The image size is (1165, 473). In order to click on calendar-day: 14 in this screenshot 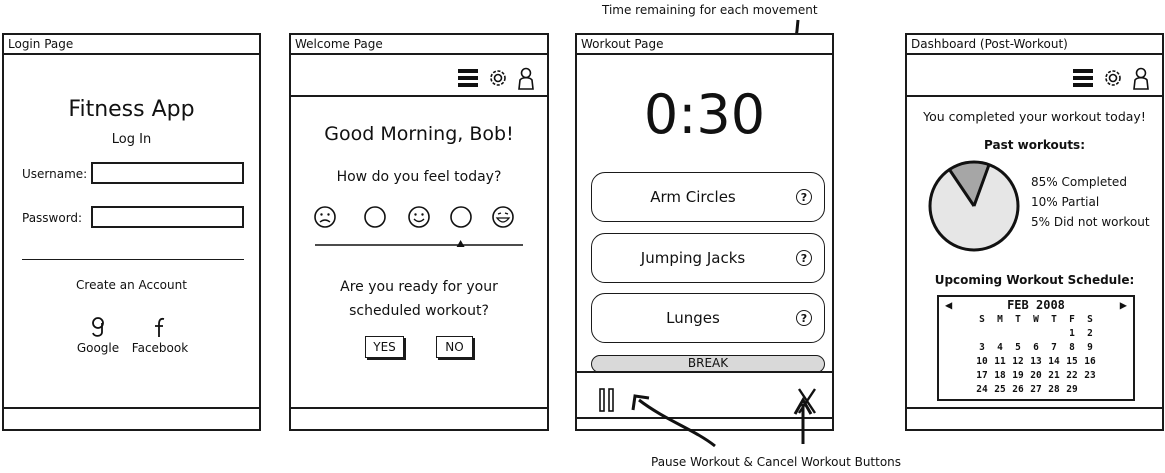, I will do `click(1054, 362)`.